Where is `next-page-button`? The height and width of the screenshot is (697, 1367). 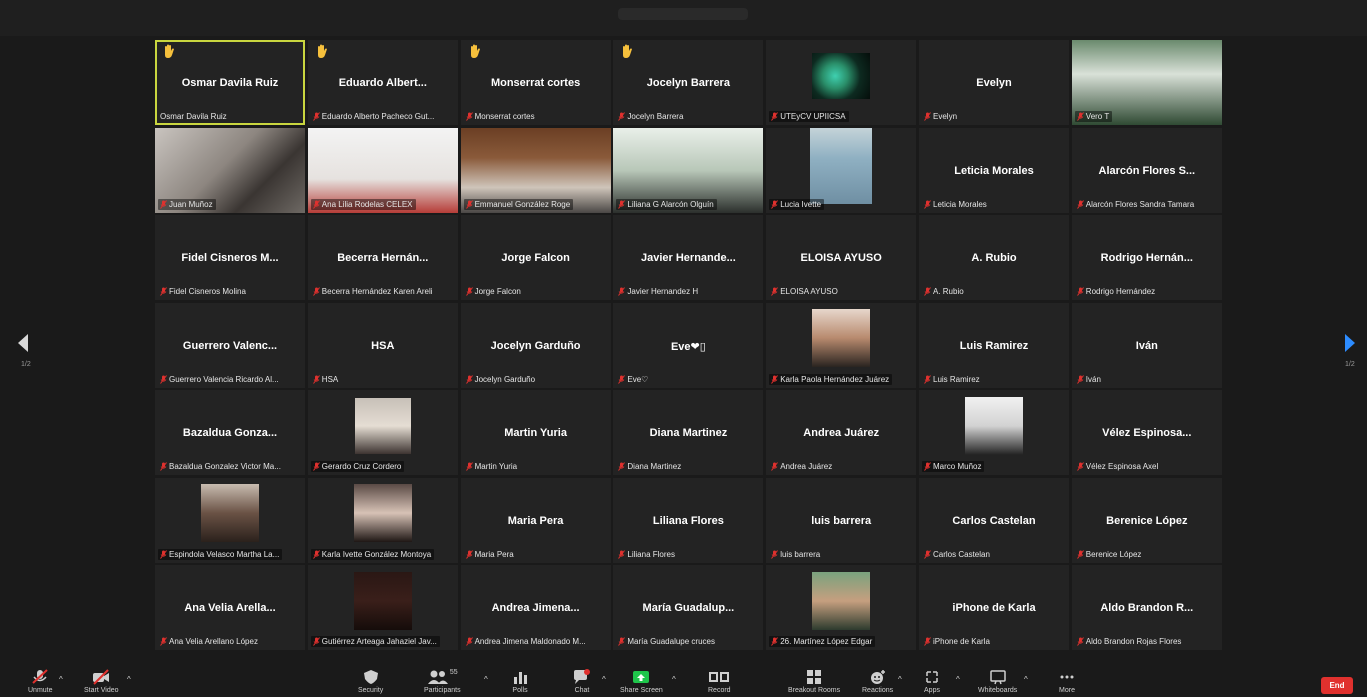 next-page-button is located at coordinates (1350, 345).